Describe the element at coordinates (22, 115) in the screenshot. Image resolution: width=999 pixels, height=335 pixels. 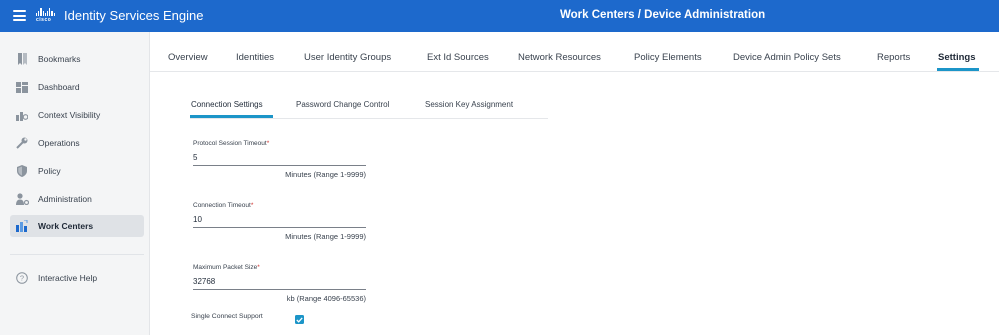
I see `context-visibility-icon` at that location.